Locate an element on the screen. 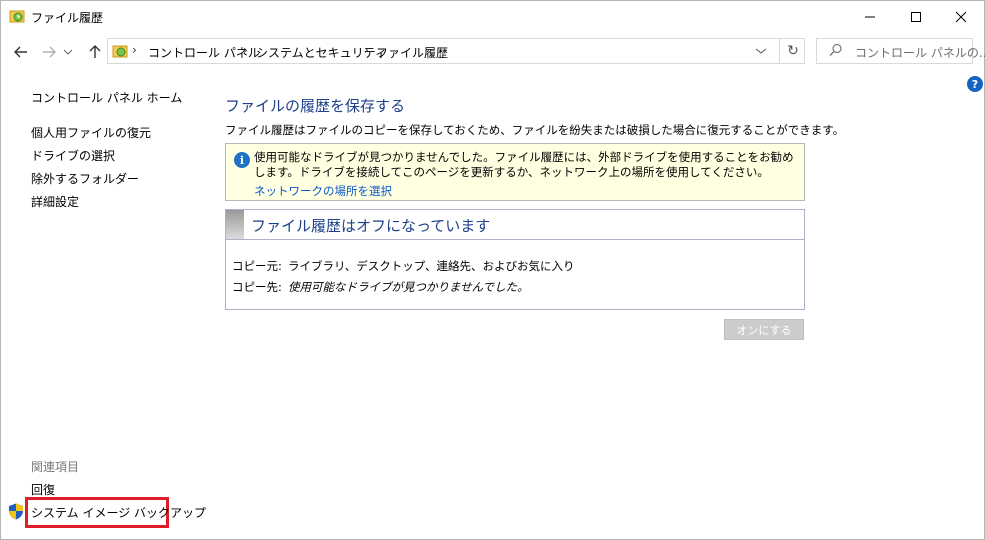 This screenshot has height=540, width=985. sidebar-link-exclude-folders: 除外するフォルダー is located at coordinates (85, 178).